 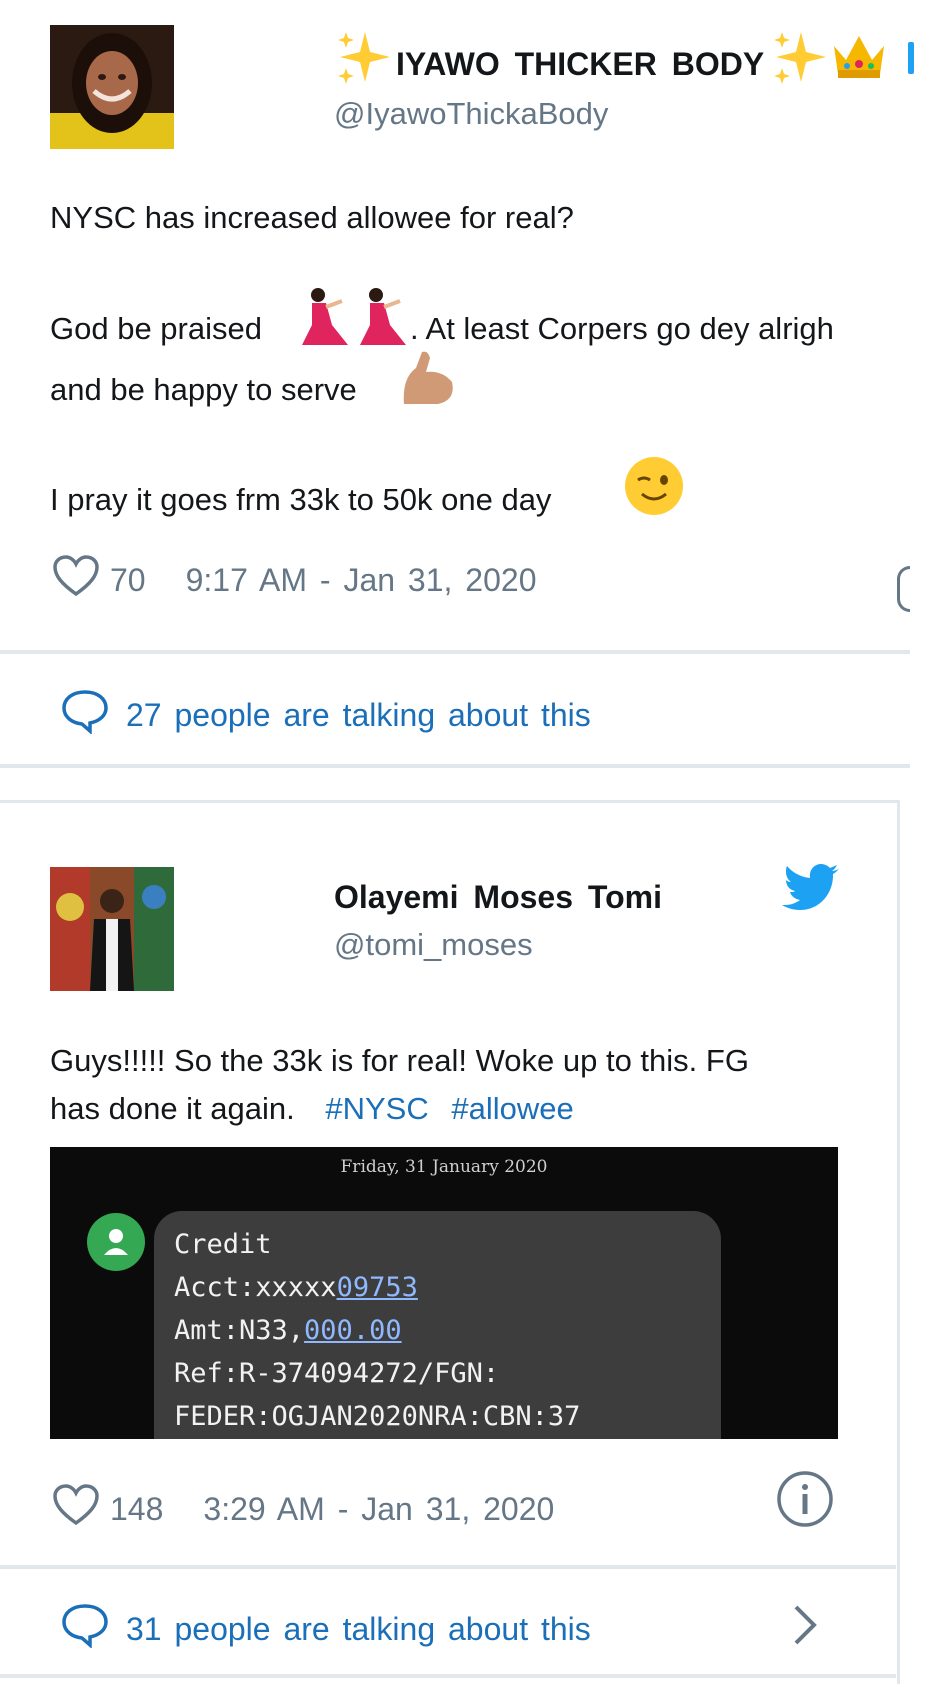 What do you see at coordinates (128, 579) in the screenshot?
I see `like-count: 70` at bounding box center [128, 579].